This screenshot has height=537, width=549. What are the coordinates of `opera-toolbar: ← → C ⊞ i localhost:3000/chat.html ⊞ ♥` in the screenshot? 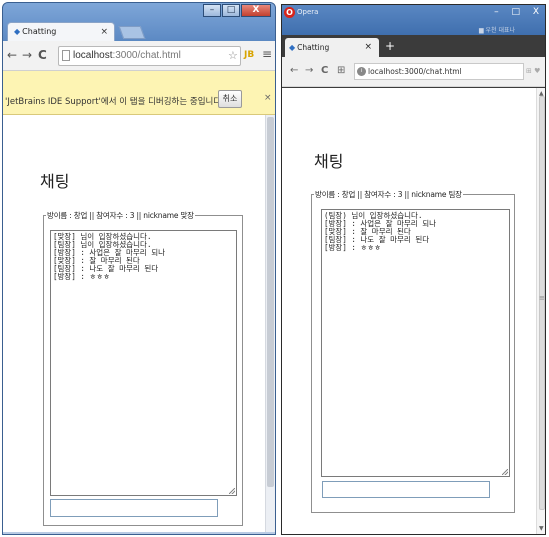 It's located at (413, 72).